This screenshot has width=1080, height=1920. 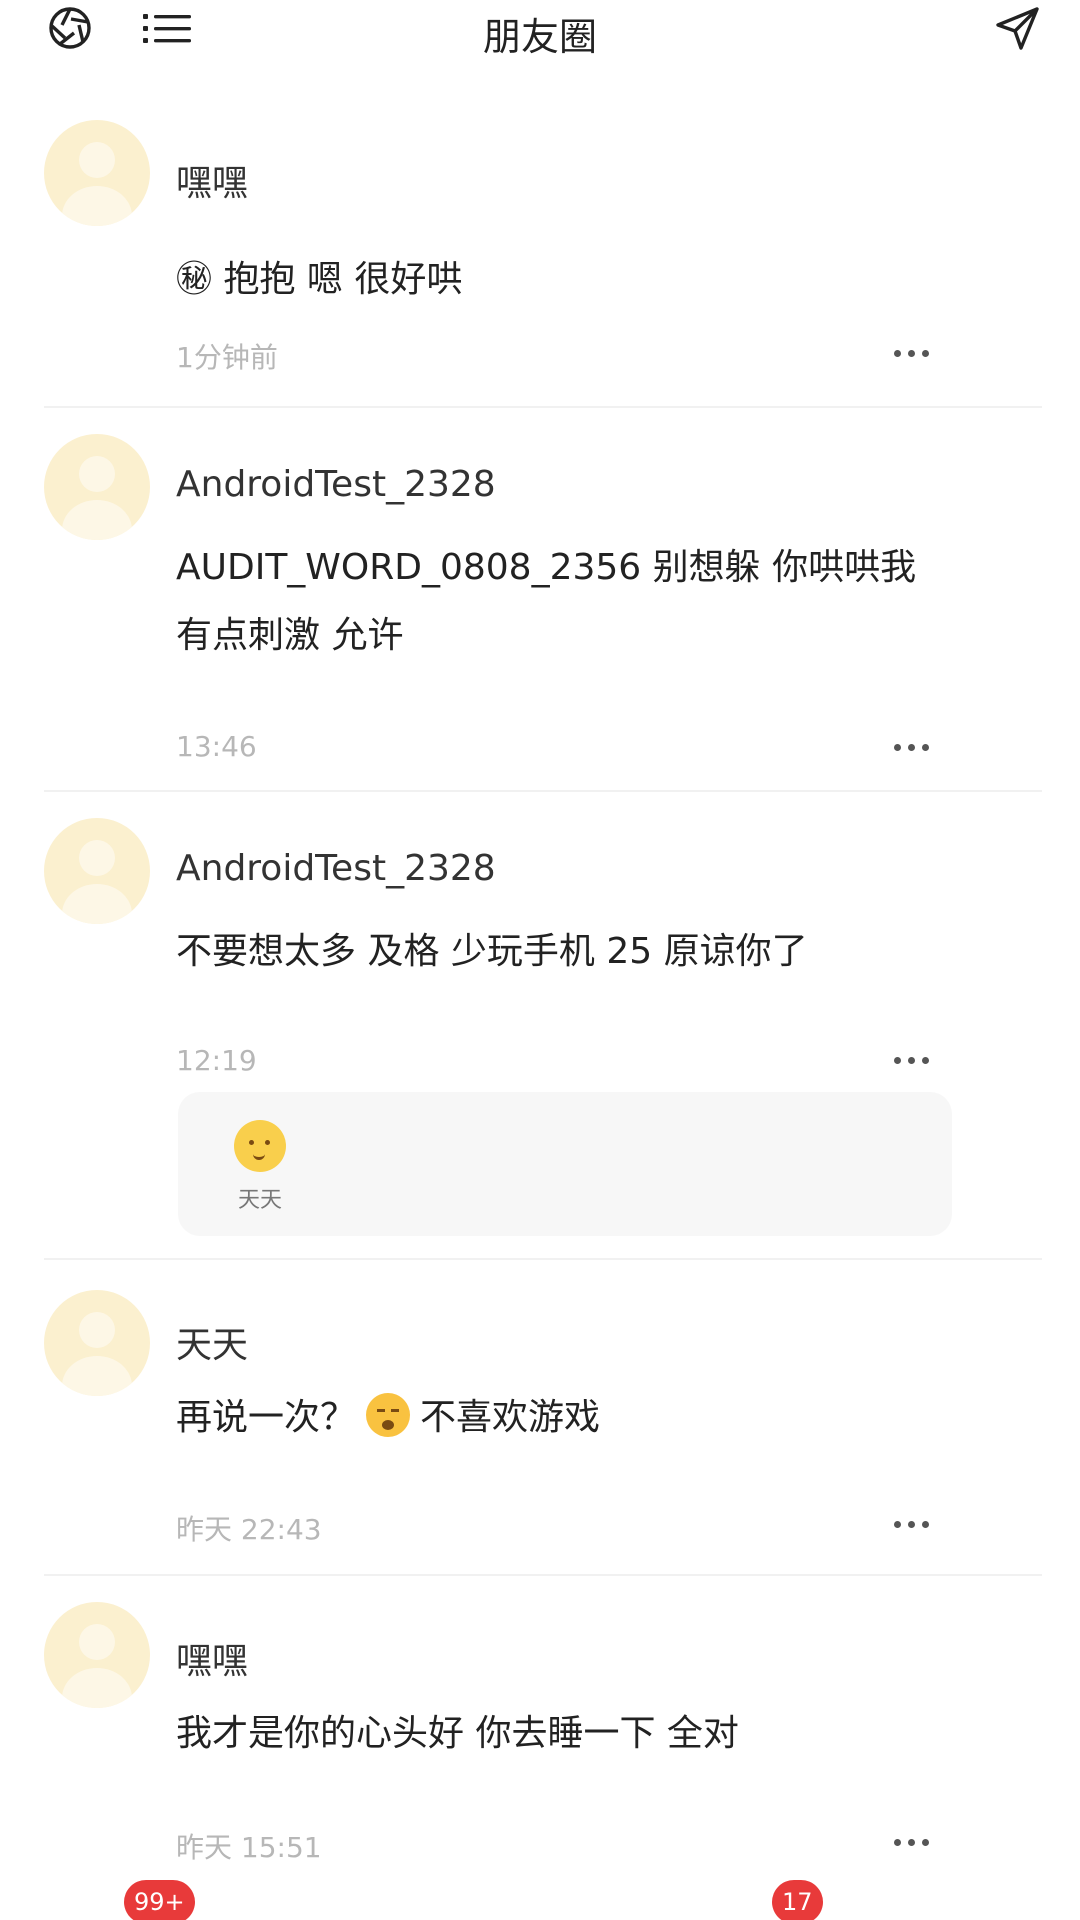 What do you see at coordinates (290, 635) in the screenshot?
I see `post-content-line: 有点刺激 允许` at bounding box center [290, 635].